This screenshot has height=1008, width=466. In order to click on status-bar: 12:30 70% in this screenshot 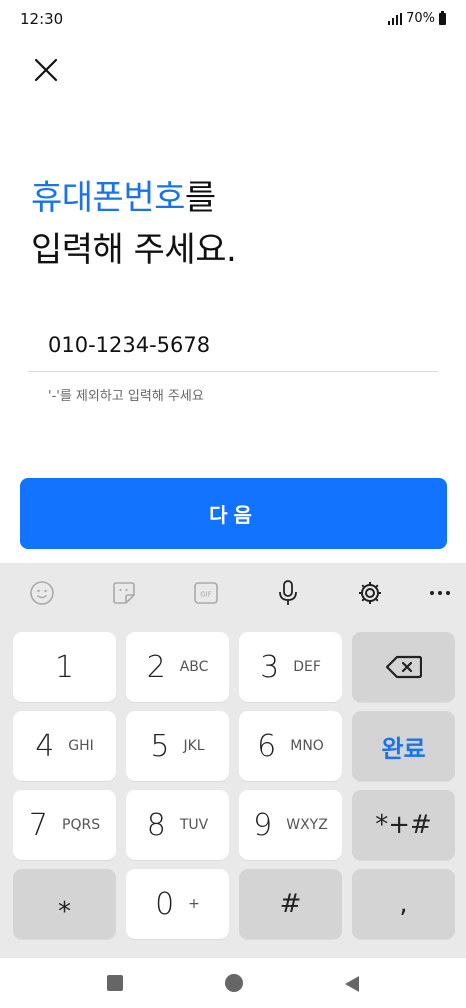, I will do `click(233, 19)`.